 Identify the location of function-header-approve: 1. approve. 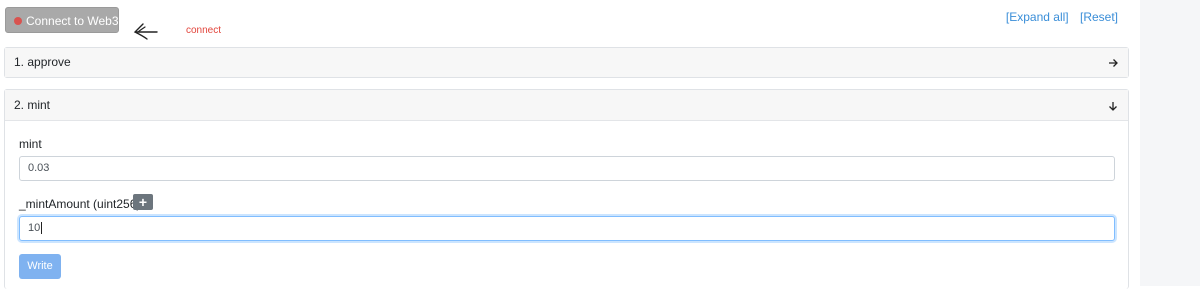
(566, 62).